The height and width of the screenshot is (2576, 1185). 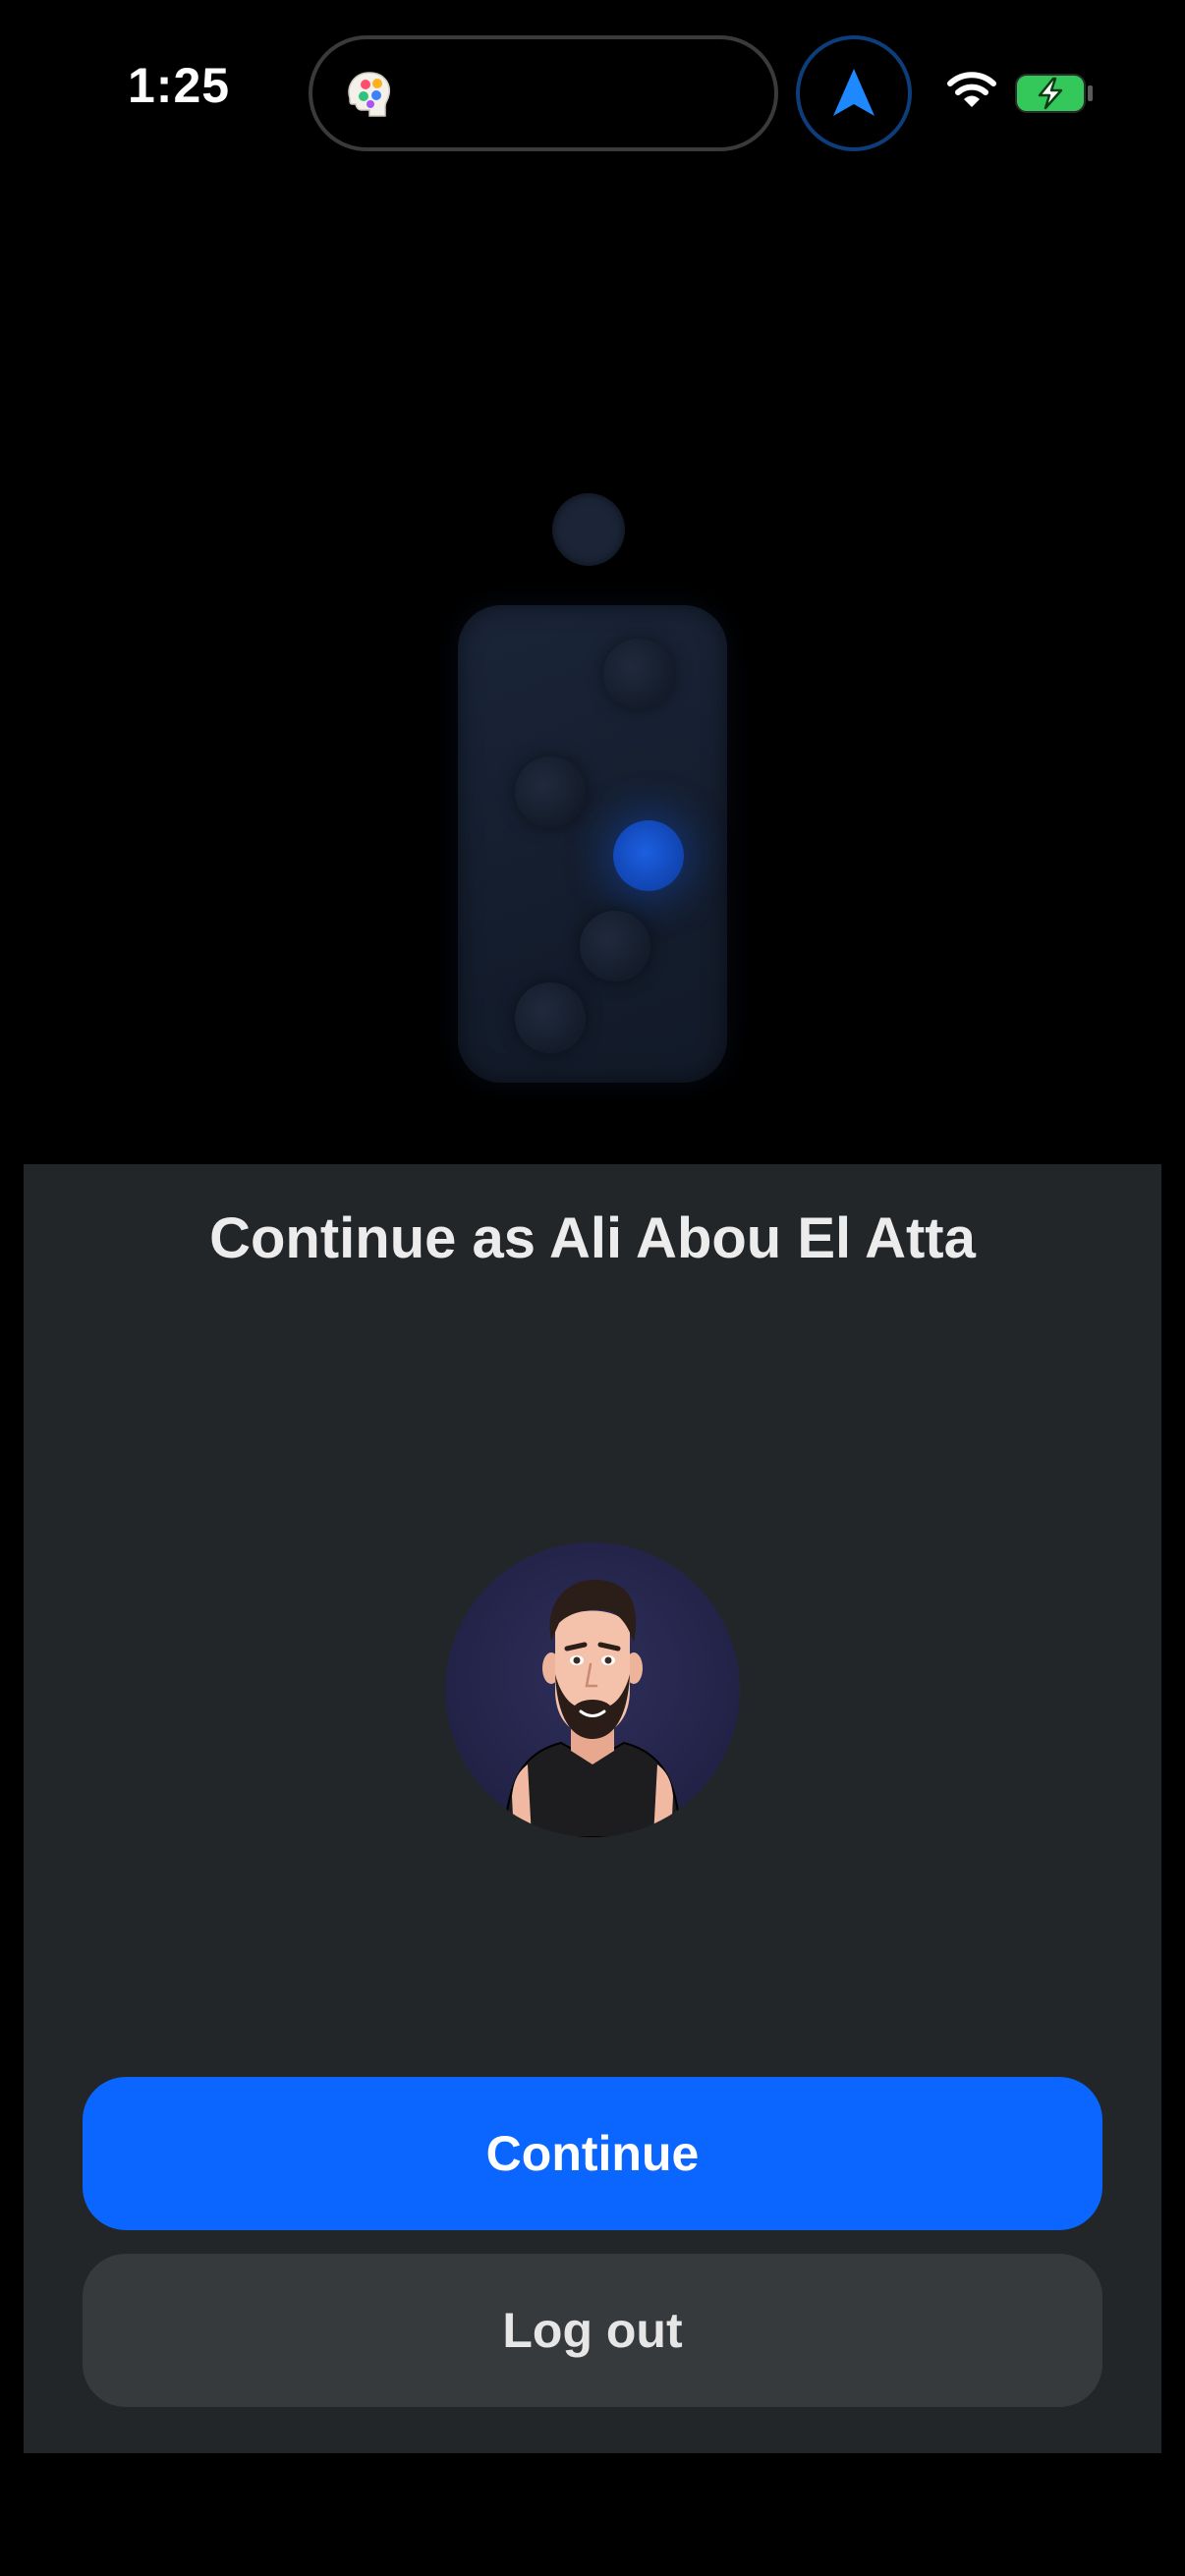 I want to click on battery-charging-icon, so click(x=1054, y=96).